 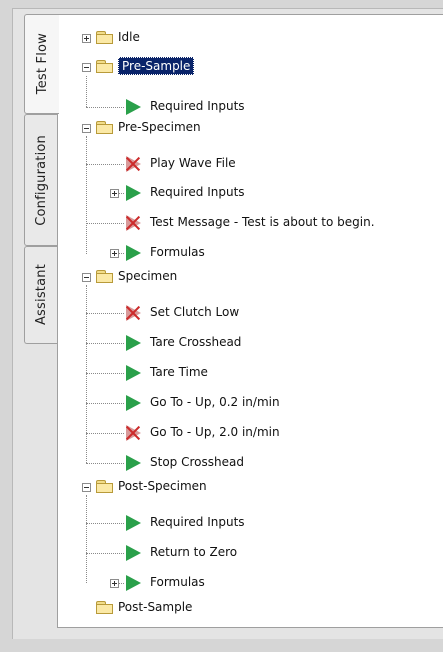 I want to click on tab-assistant-label: Assistant, so click(x=41, y=295).